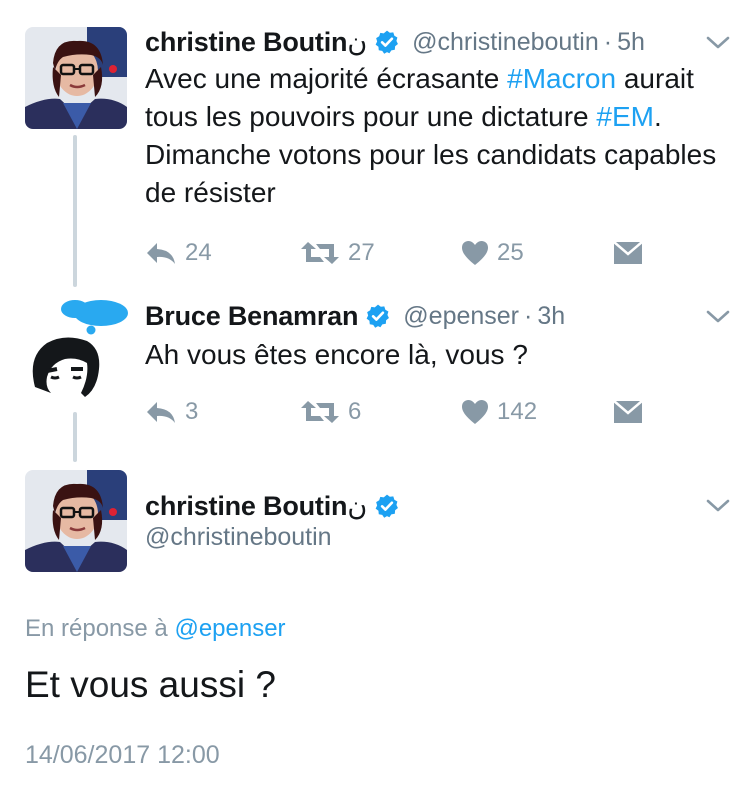 This screenshot has width=750, height=802. Describe the element at coordinates (96, 628) in the screenshot. I see `reply-prefix: En réponse à` at that location.